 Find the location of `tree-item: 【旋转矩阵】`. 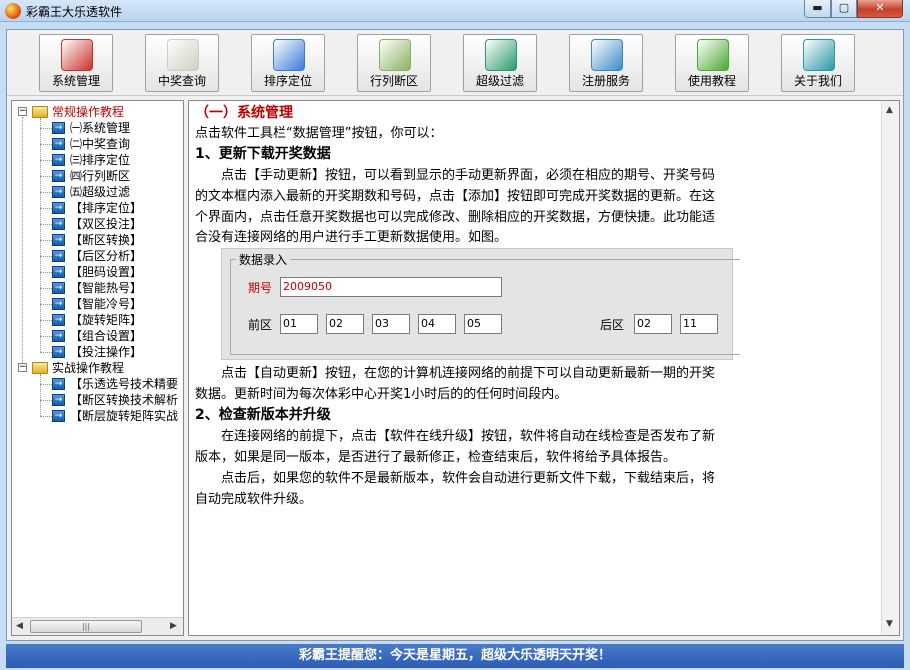

tree-item: 【旋转矩阵】 is located at coordinates (106, 320).